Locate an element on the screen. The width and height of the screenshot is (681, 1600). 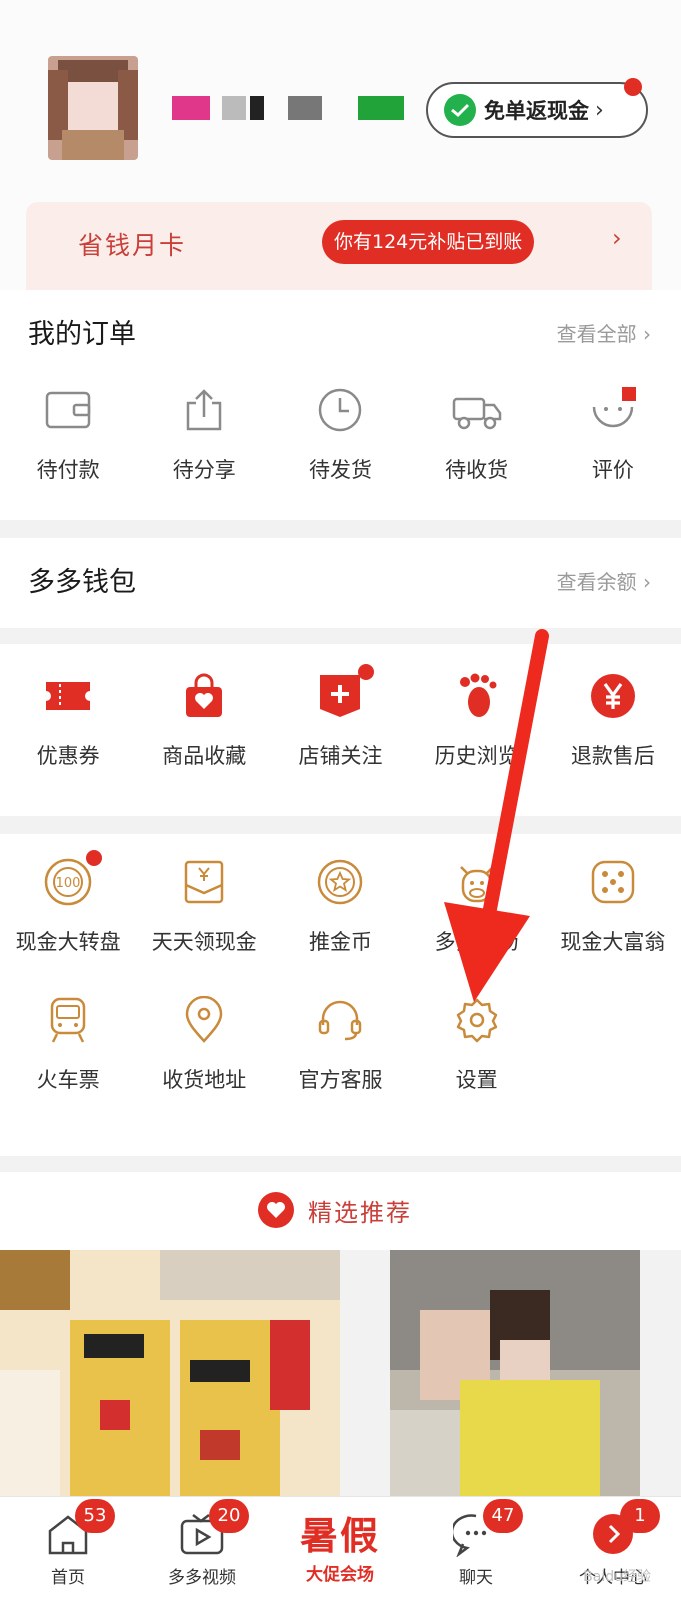
favorites-item: 商品收藏 is located at coordinates (204, 720).